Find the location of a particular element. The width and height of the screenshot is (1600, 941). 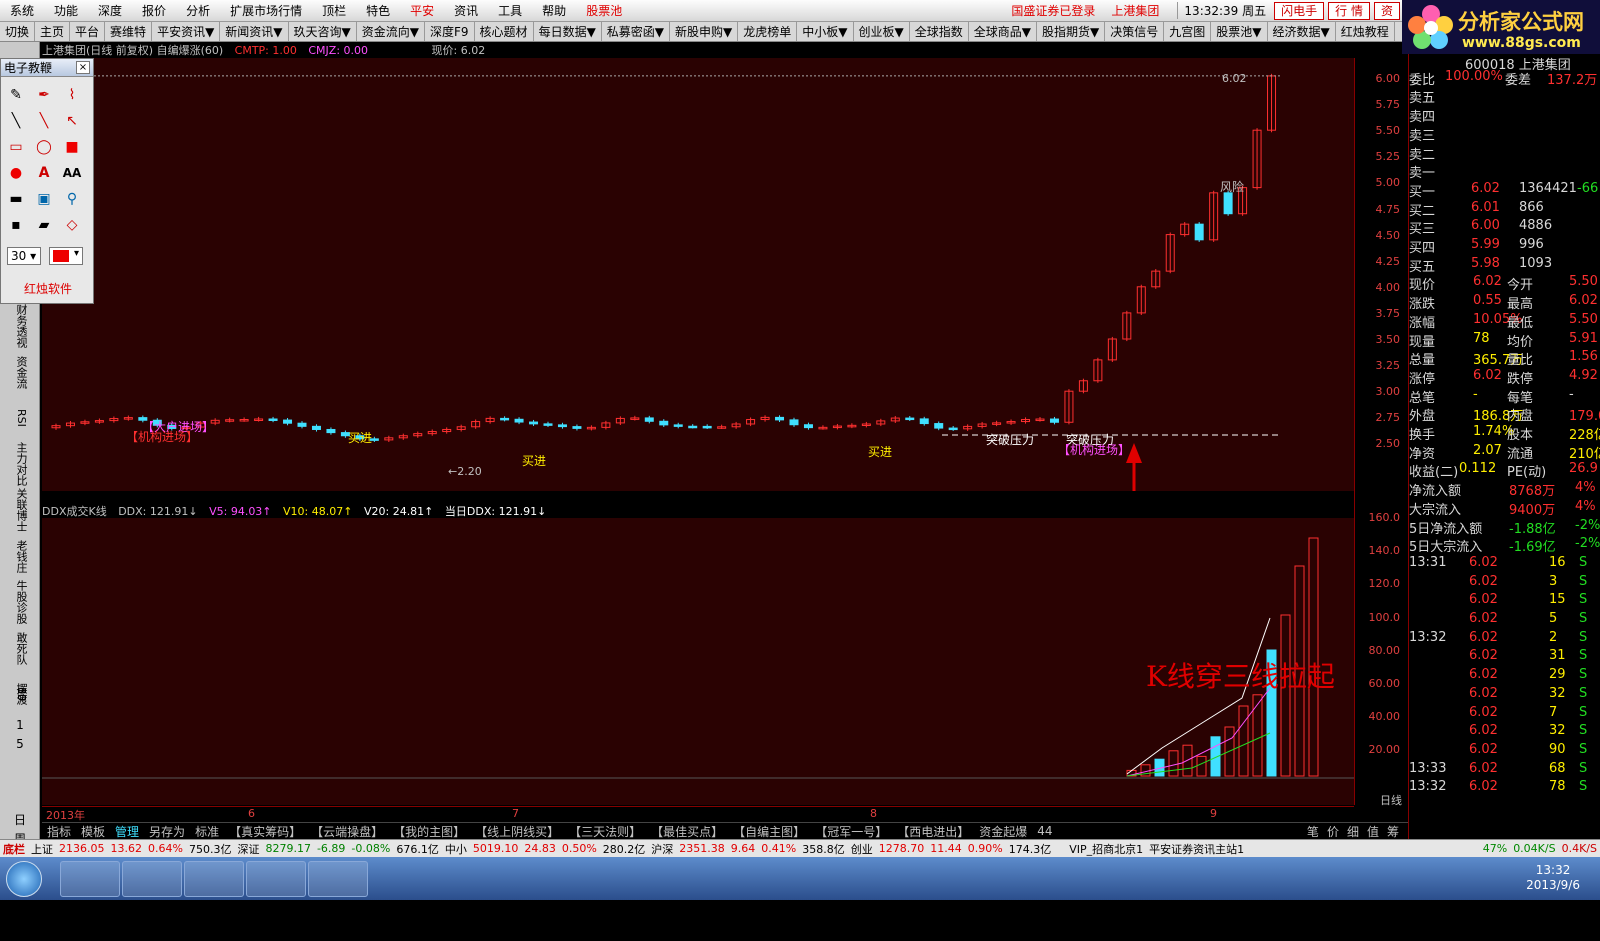

menu-item-3: 报价 is located at coordinates (154, 11).